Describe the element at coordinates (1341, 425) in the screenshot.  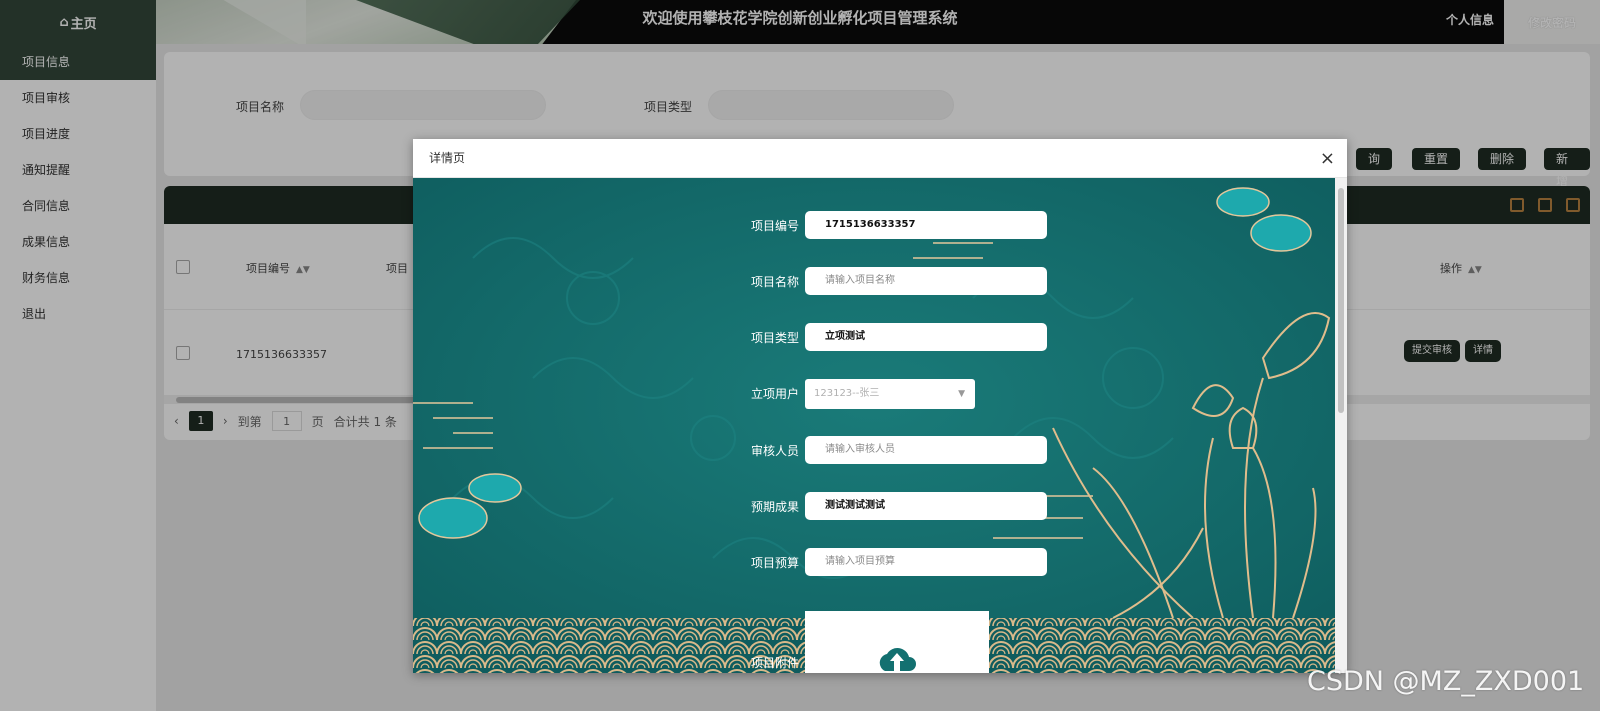
I see `dialog-vertical-scrollbar` at that location.